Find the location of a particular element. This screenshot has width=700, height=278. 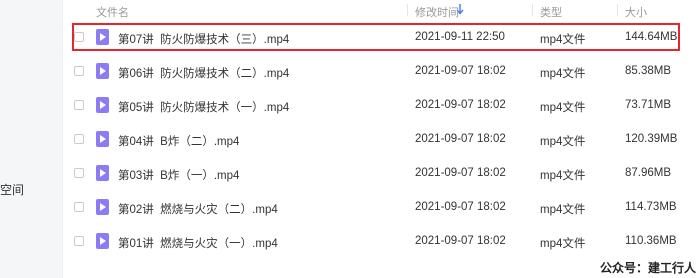

column-header-modified: 修改时间 is located at coordinates (437, 12).